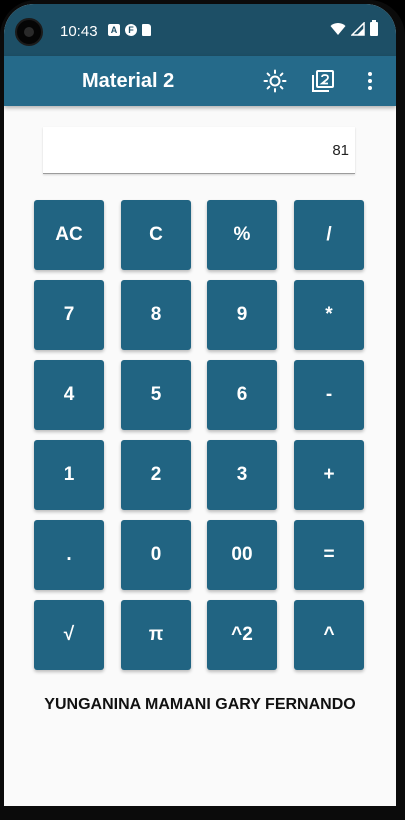  What do you see at coordinates (329, 235) in the screenshot?
I see `key-divide-button: /` at bounding box center [329, 235].